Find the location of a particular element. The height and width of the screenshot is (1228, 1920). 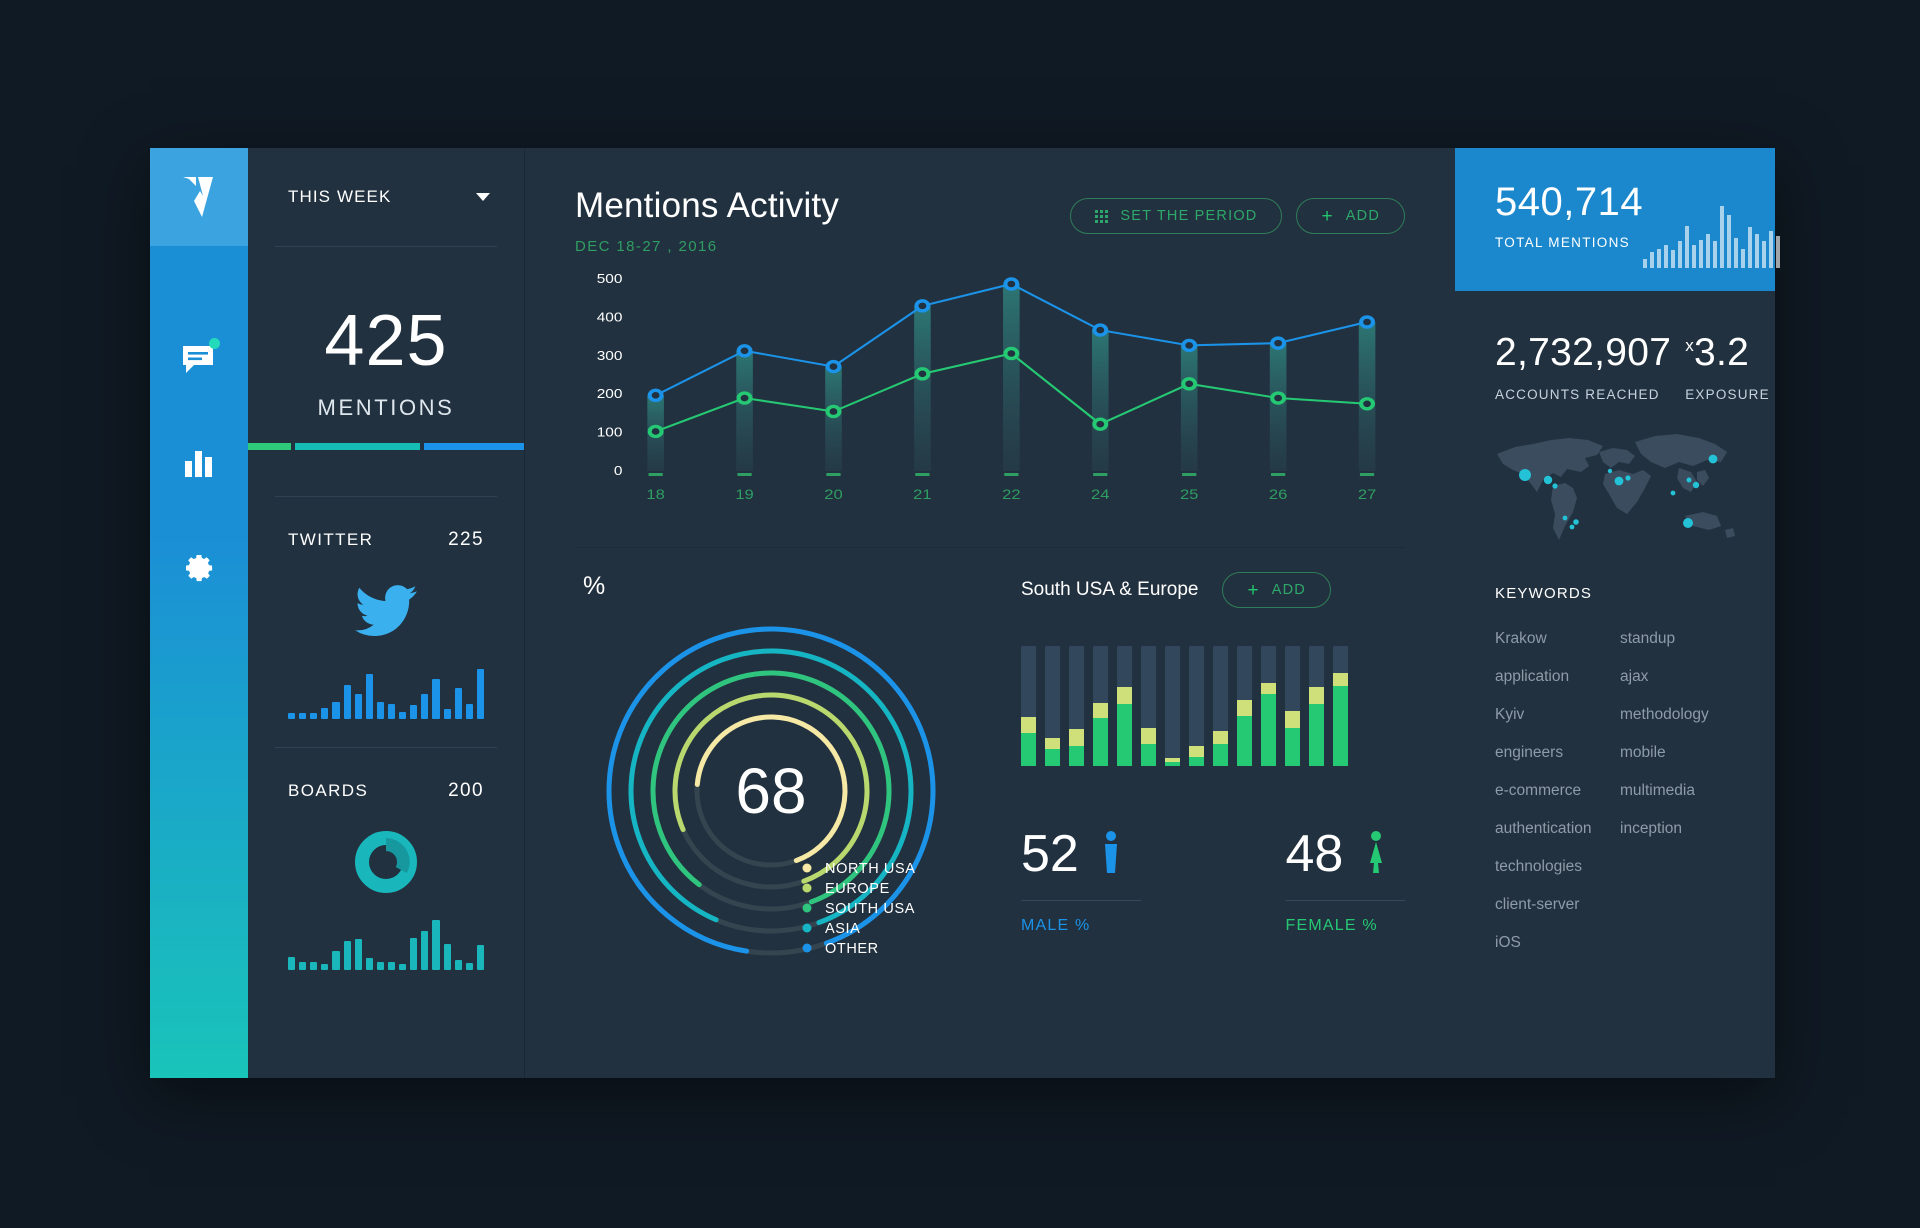

y-axis-tick: 0 is located at coordinates (618, 471).